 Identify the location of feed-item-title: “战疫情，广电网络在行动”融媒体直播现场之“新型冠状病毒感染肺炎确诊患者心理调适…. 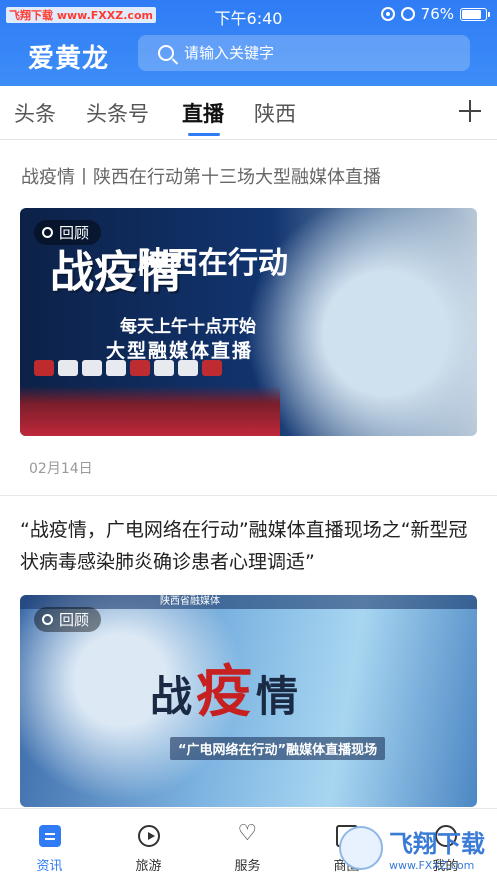
(250, 546).